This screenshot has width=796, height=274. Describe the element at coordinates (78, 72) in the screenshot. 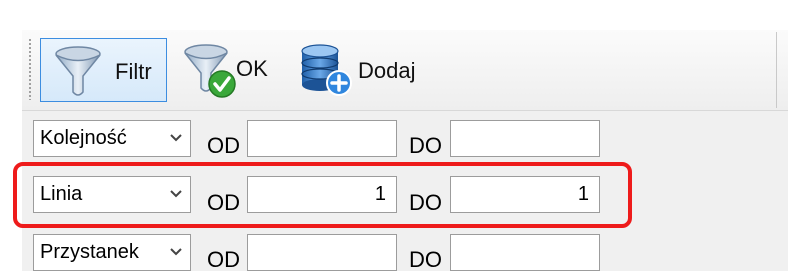

I see `funnel-icon` at that location.